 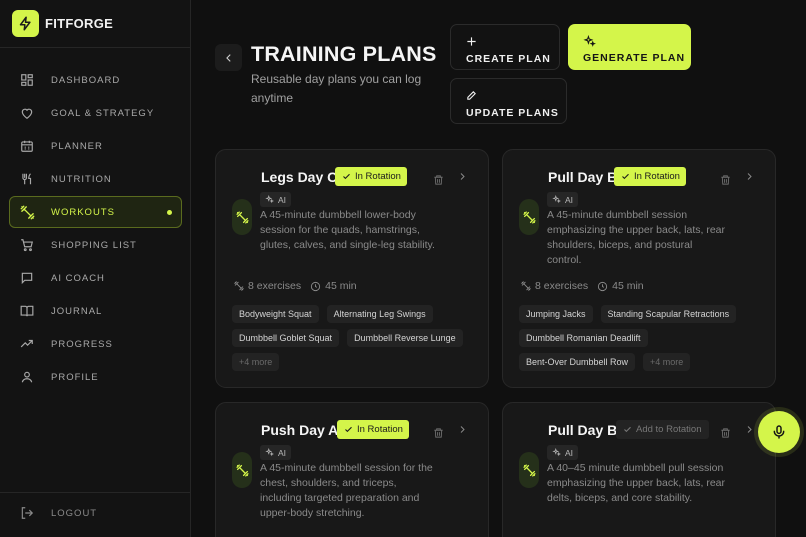 I want to click on calendar-icon, so click(x=27, y=146).